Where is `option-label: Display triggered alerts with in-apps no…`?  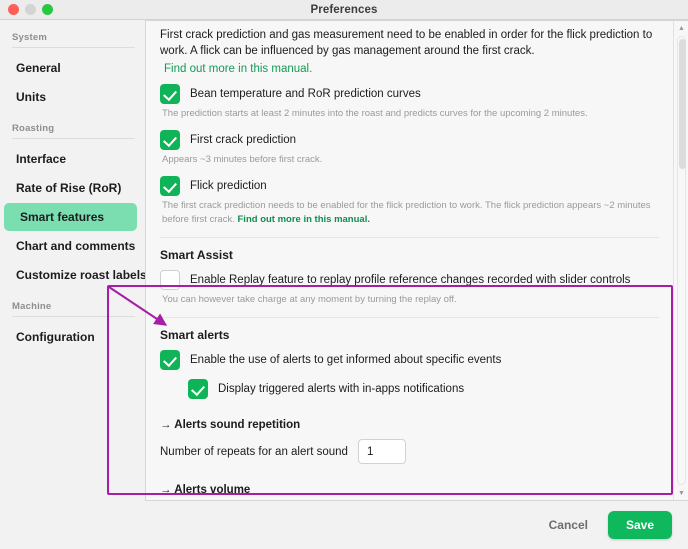 option-label: Display triggered alerts with in-apps no… is located at coordinates (341, 389).